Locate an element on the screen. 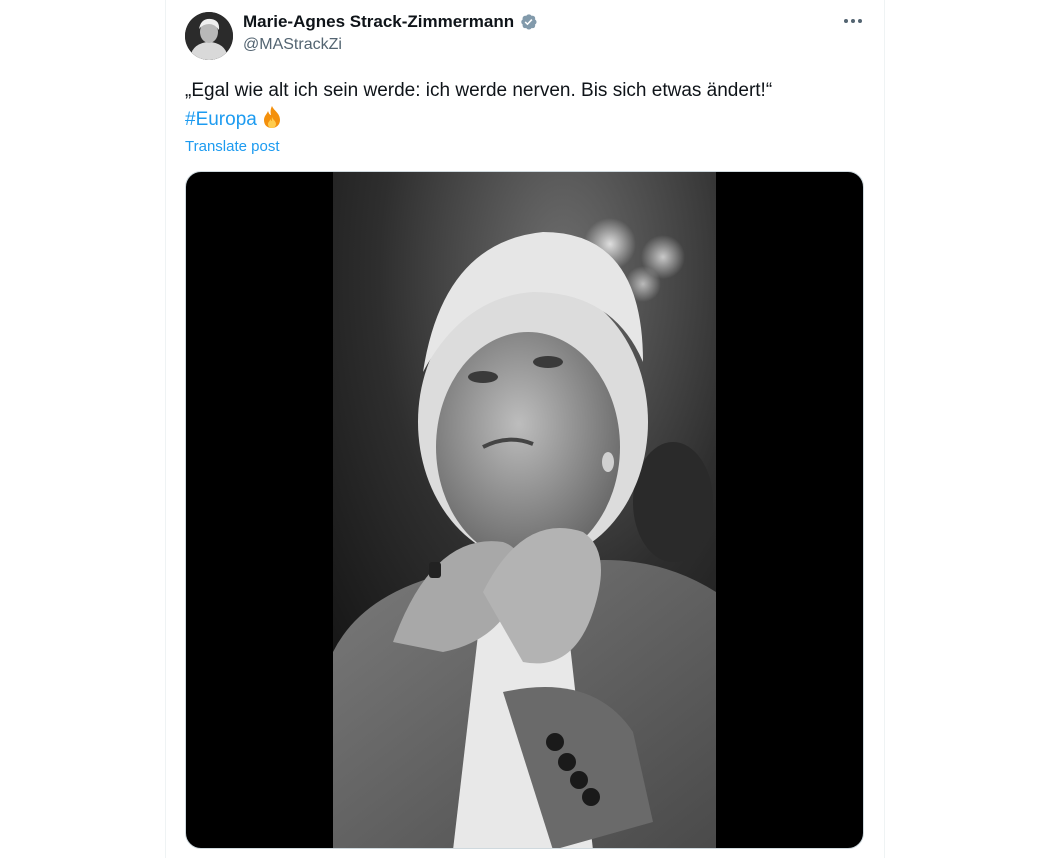 This screenshot has width=1050, height=858. author-display-name: Marie-Agnes Strack-Zimmermann is located at coordinates (378, 22).